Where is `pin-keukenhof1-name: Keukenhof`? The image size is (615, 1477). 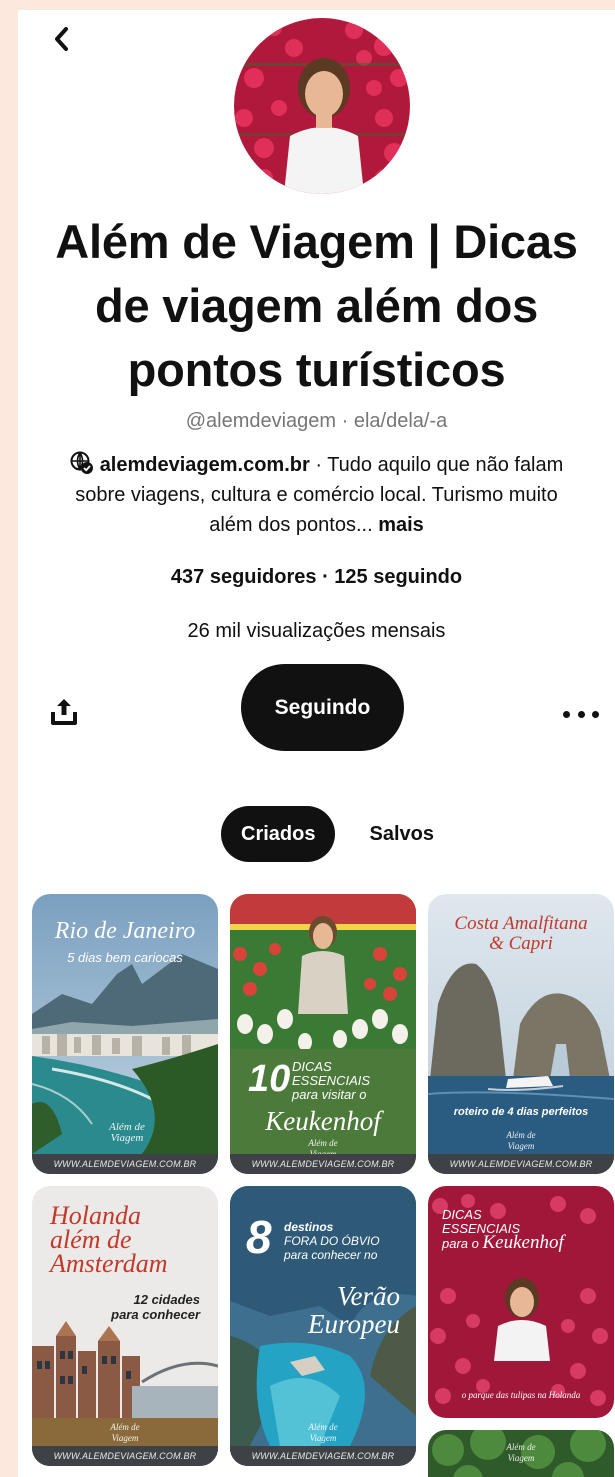
pin-keukenhof1-name: Keukenhof is located at coordinates (323, 1121).